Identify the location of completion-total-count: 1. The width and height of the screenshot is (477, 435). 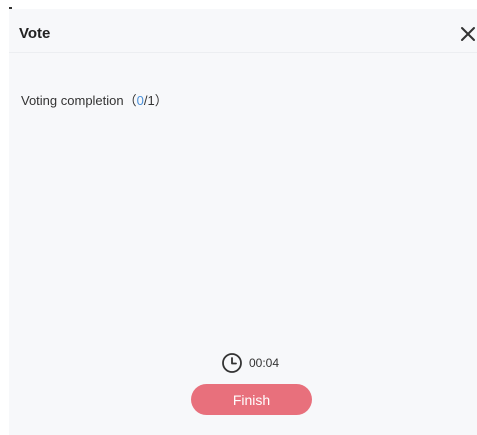
(151, 100).